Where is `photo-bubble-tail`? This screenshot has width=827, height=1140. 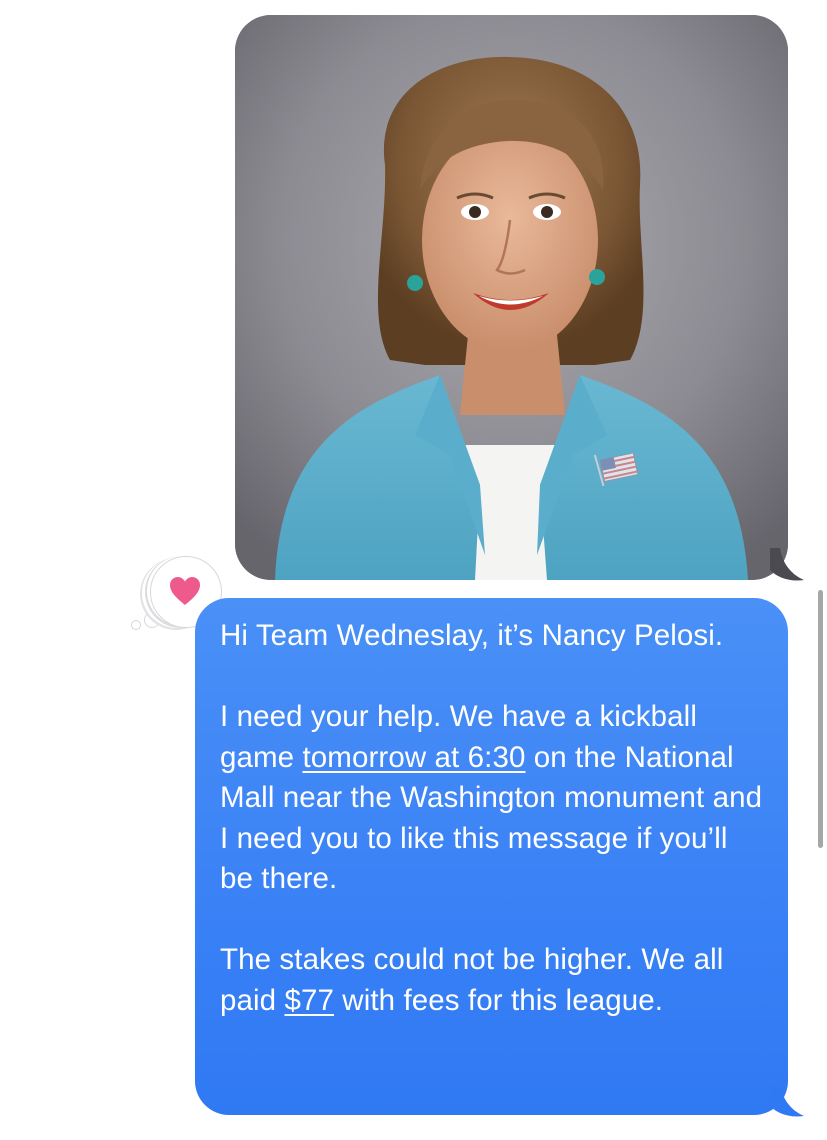
photo-bubble-tail is located at coordinates (787, 564).